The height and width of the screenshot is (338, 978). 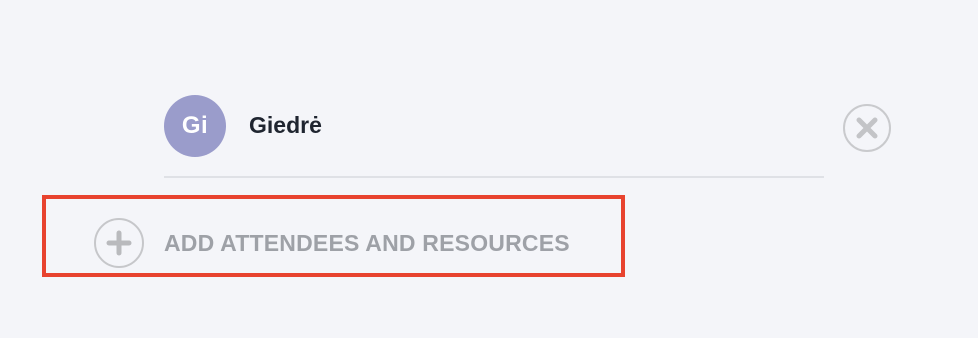 I want to click on attendee-name: Giedrė, so click(x=285, y=125).